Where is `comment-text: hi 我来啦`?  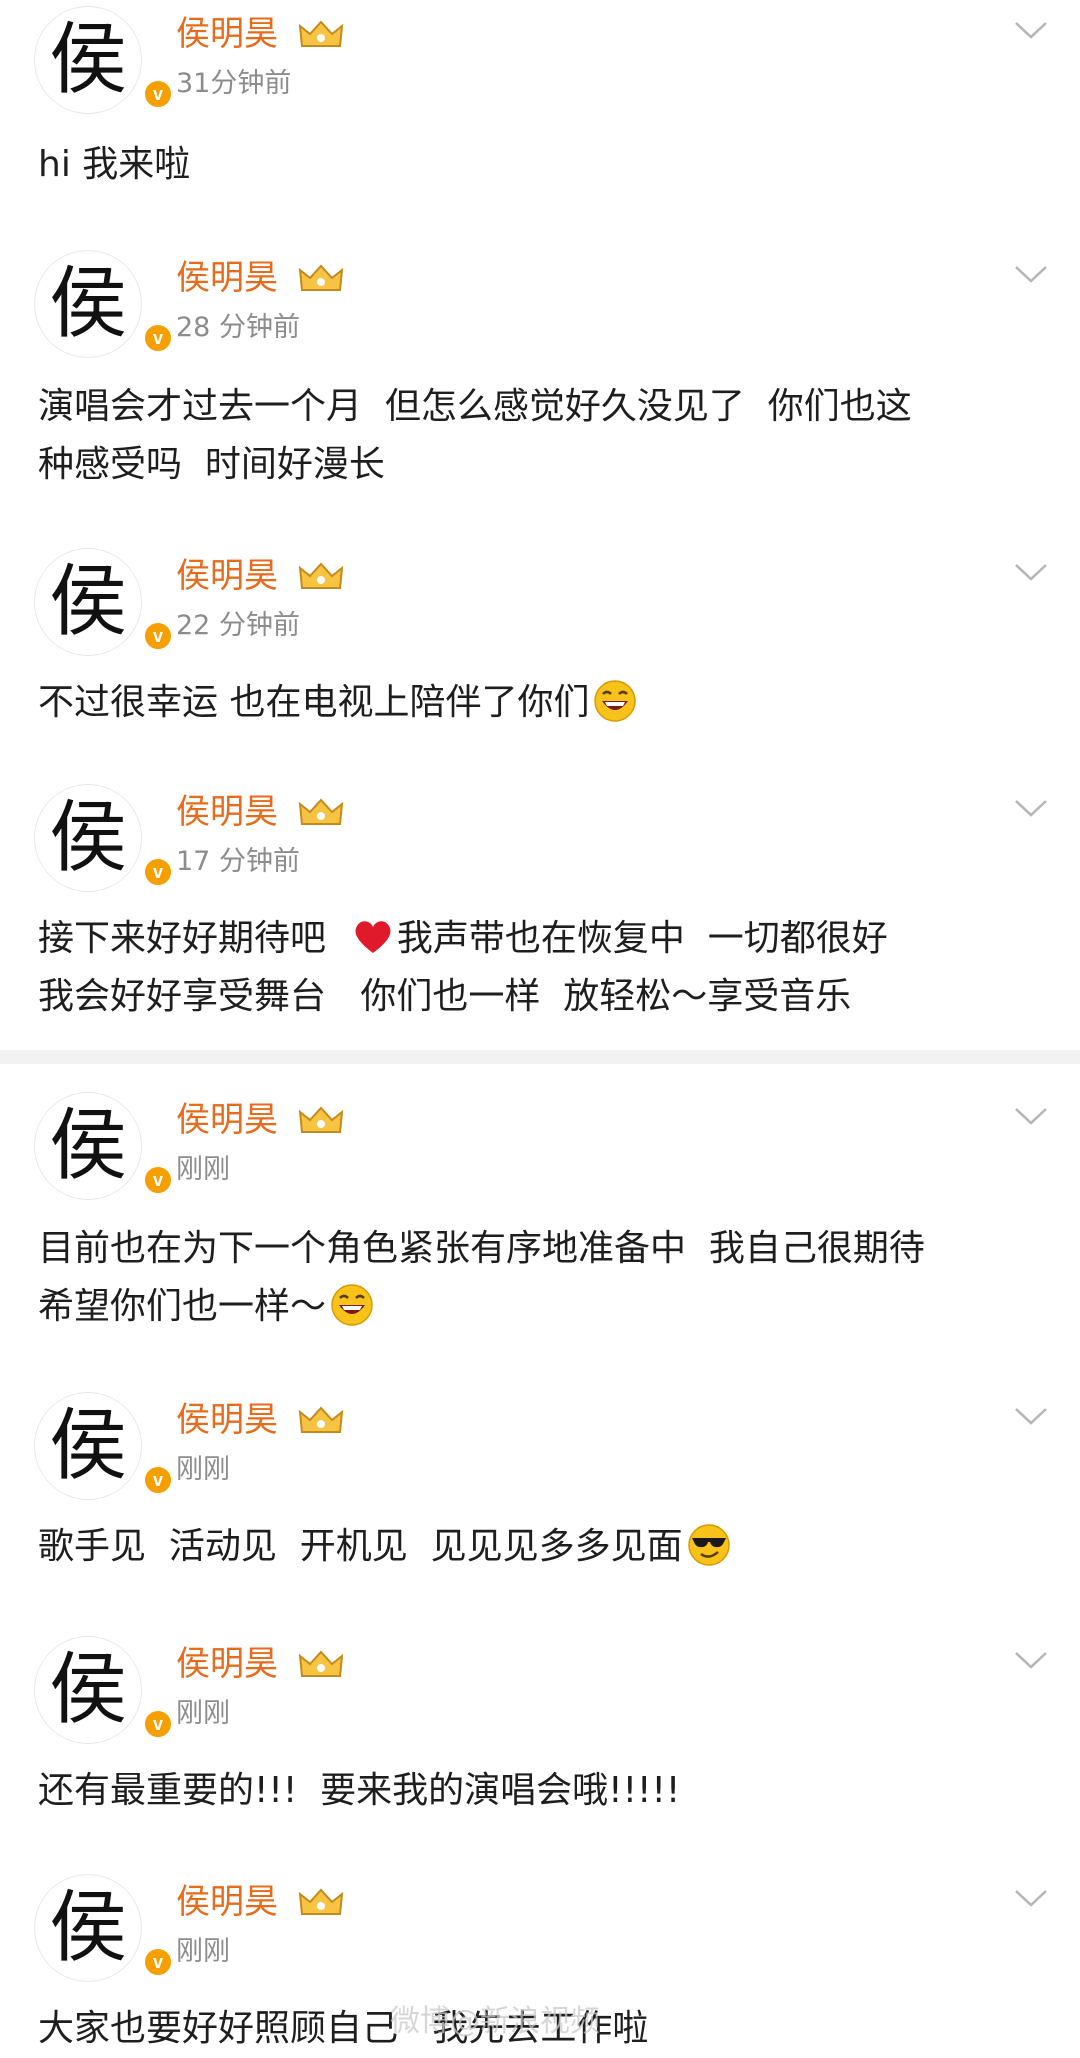
comment-text: hi 我来啦 is located at coordinates (114, 164).